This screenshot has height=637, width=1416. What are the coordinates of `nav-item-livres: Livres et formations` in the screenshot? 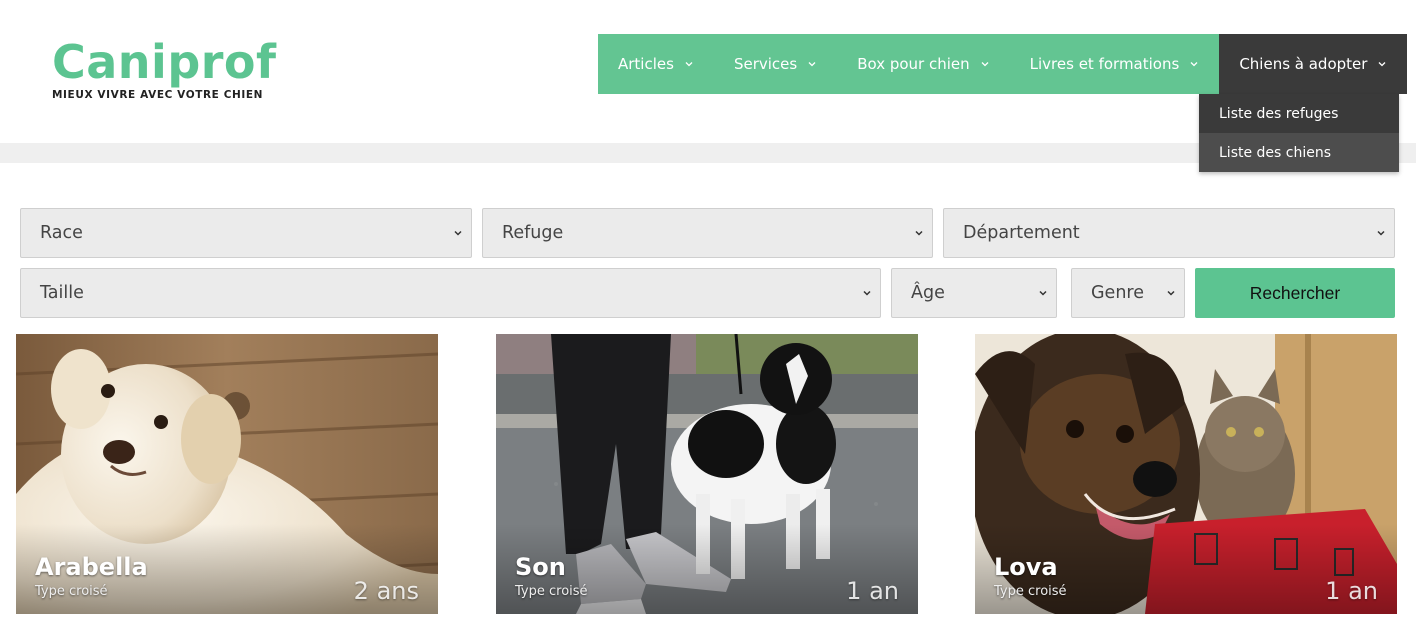 It's located at (1115, 64).